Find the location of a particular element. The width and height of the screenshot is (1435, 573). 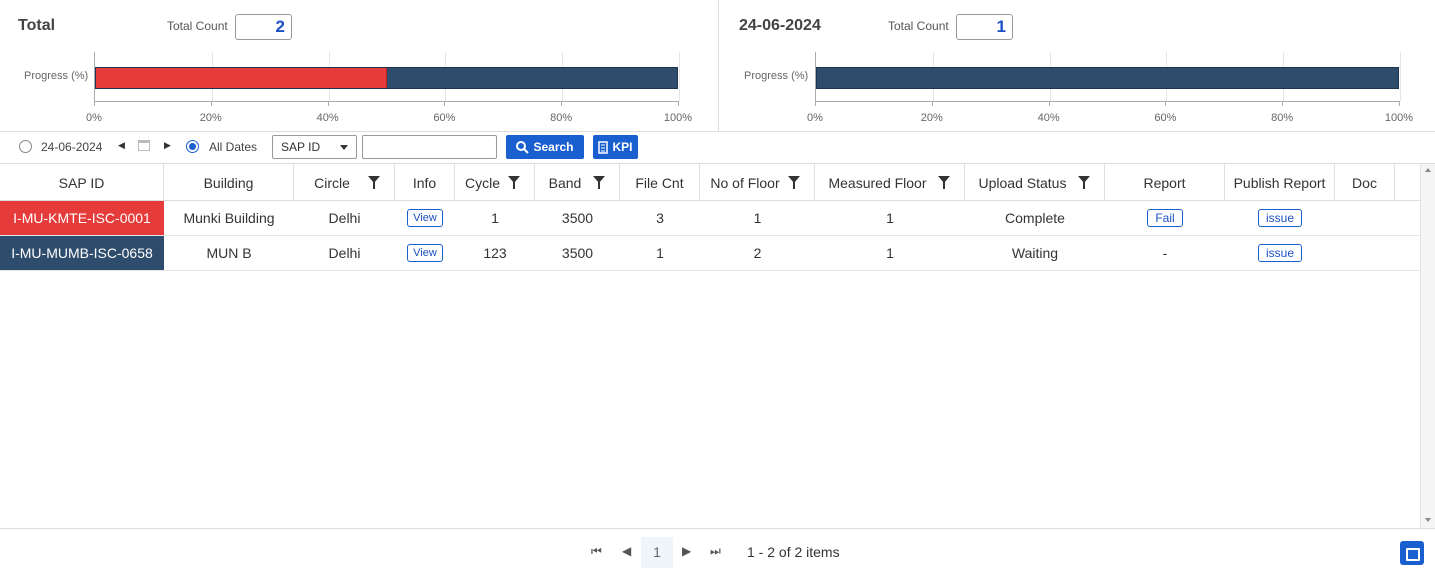

cell-report: Fail is located at coordinates (1165, 218).